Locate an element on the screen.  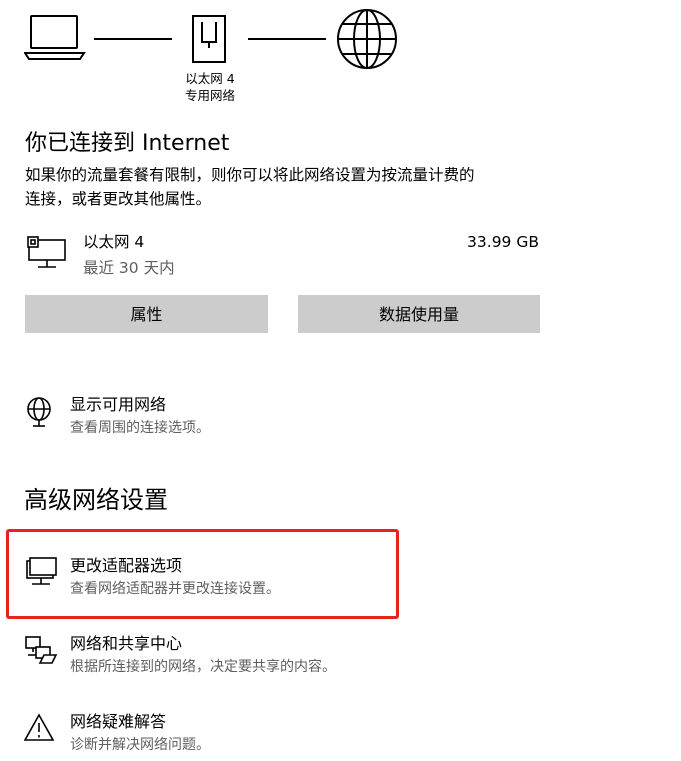
network-diagram is located at coordinates (214, 40).